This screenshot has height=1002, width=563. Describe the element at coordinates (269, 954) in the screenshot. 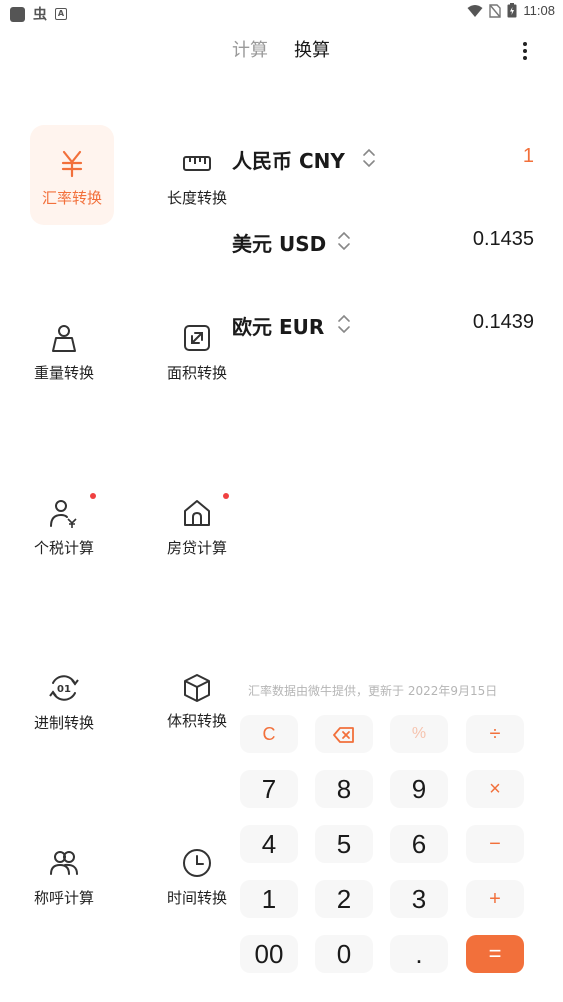

I see `key-00: 00` at that location.